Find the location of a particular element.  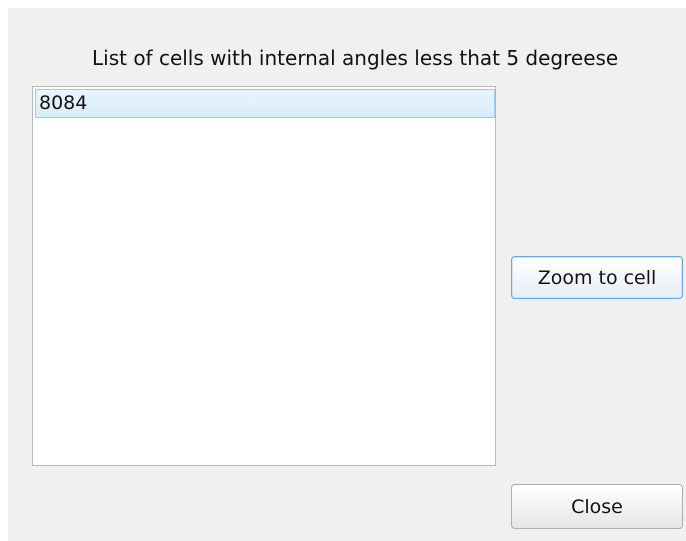

zoom-to-cell-button: Zoom to cell is located at coordinates (597, 277).